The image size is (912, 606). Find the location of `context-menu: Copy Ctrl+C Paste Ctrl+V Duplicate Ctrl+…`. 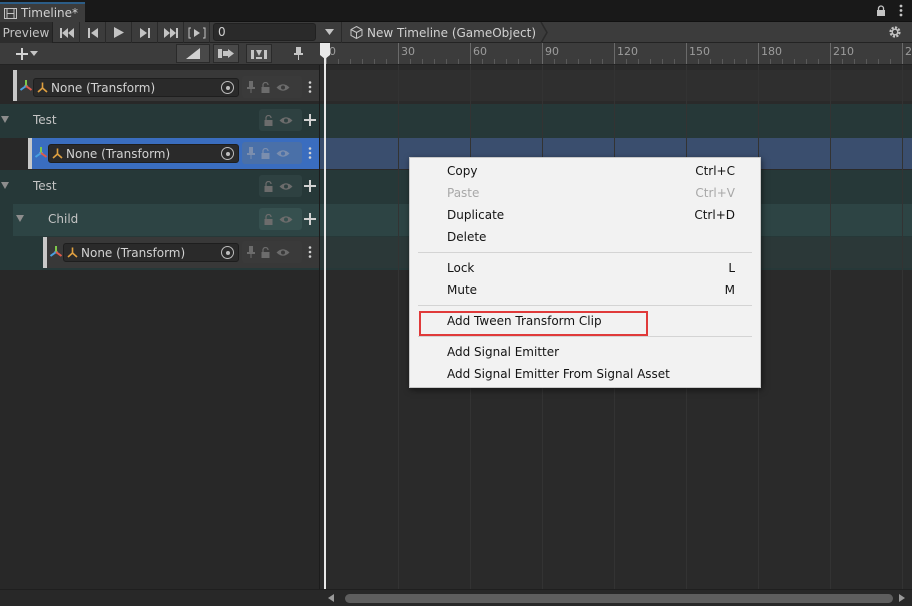

context-menu: Copy Ctrl+C Paste Ctrl+V Duplicate Ctrl+… is located at coordinates (585, 272).